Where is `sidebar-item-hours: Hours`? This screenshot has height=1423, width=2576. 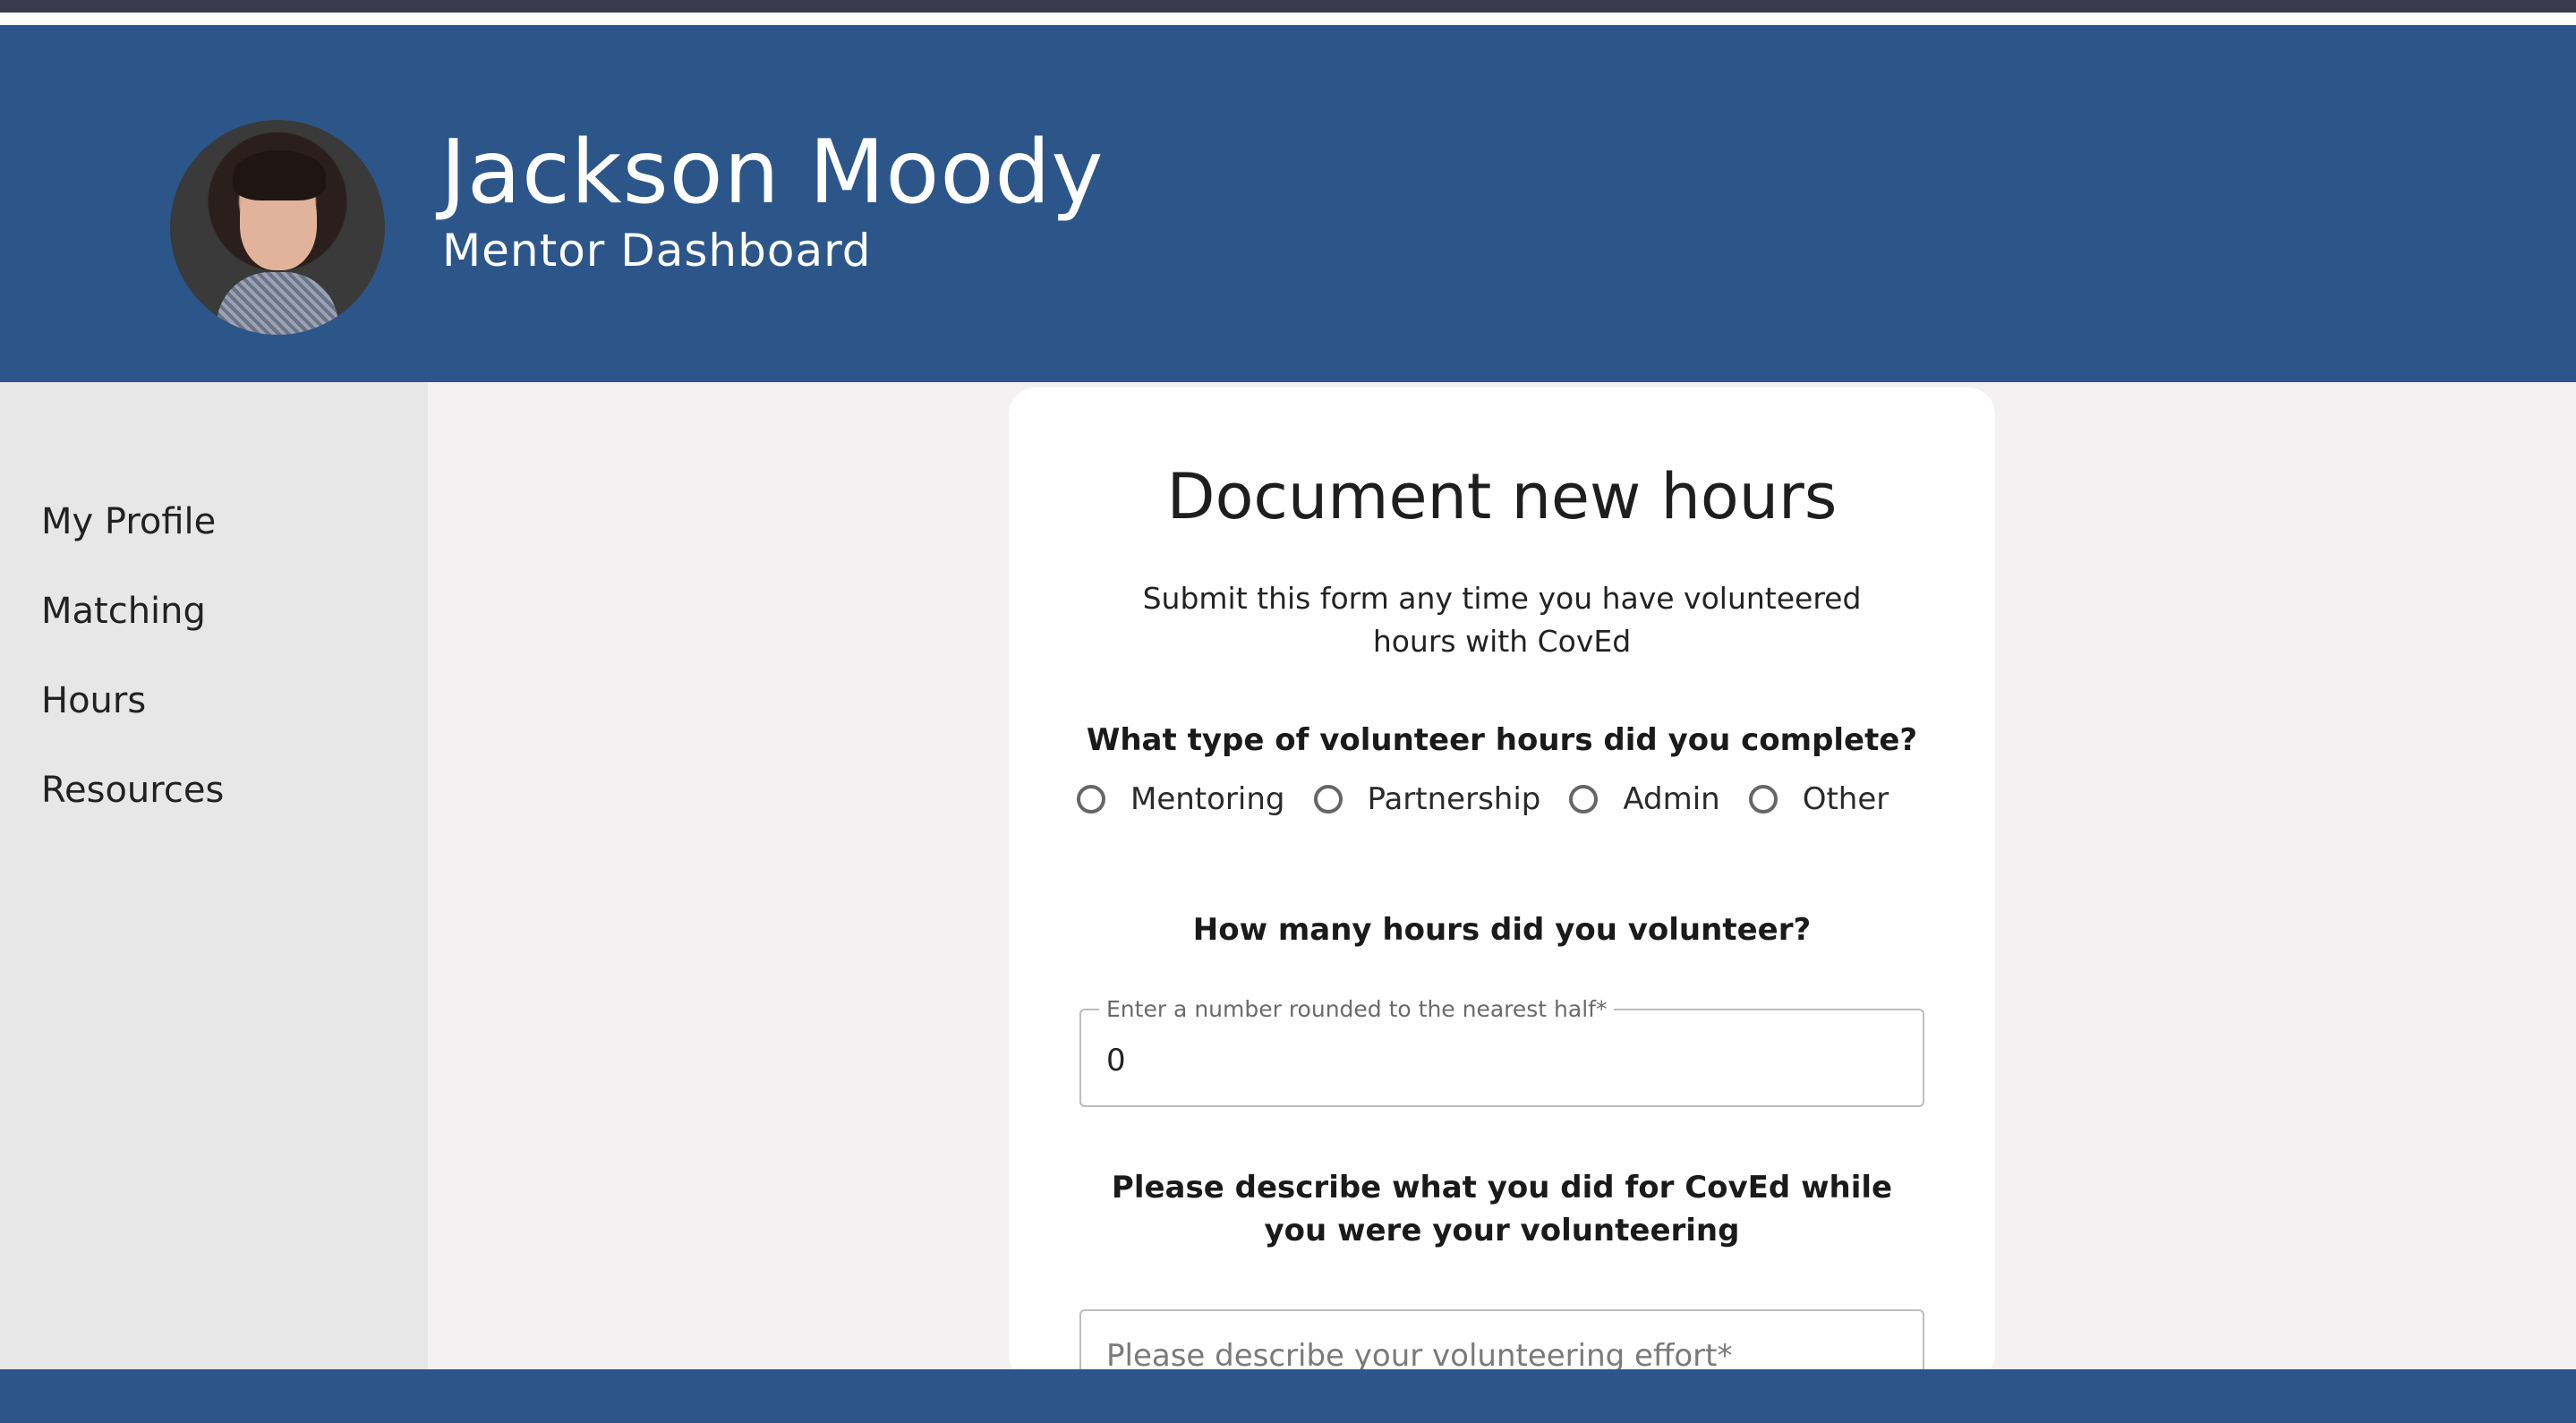 sidebar-item-hours: Hours is located at coordinates (93, 700).